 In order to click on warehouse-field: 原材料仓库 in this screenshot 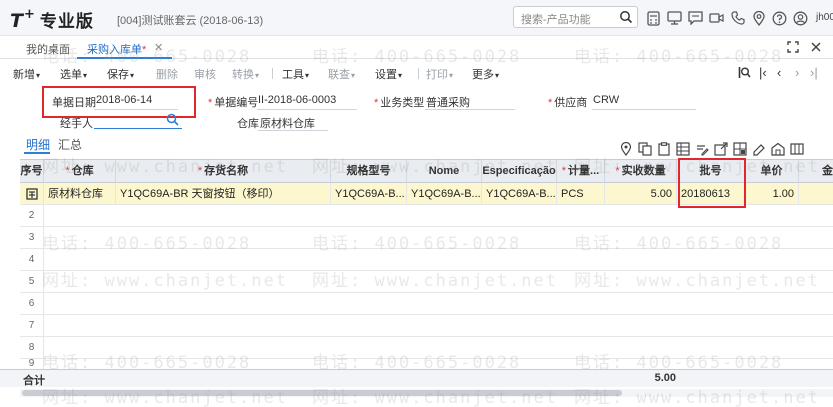, I will do `click(287, 123)`.